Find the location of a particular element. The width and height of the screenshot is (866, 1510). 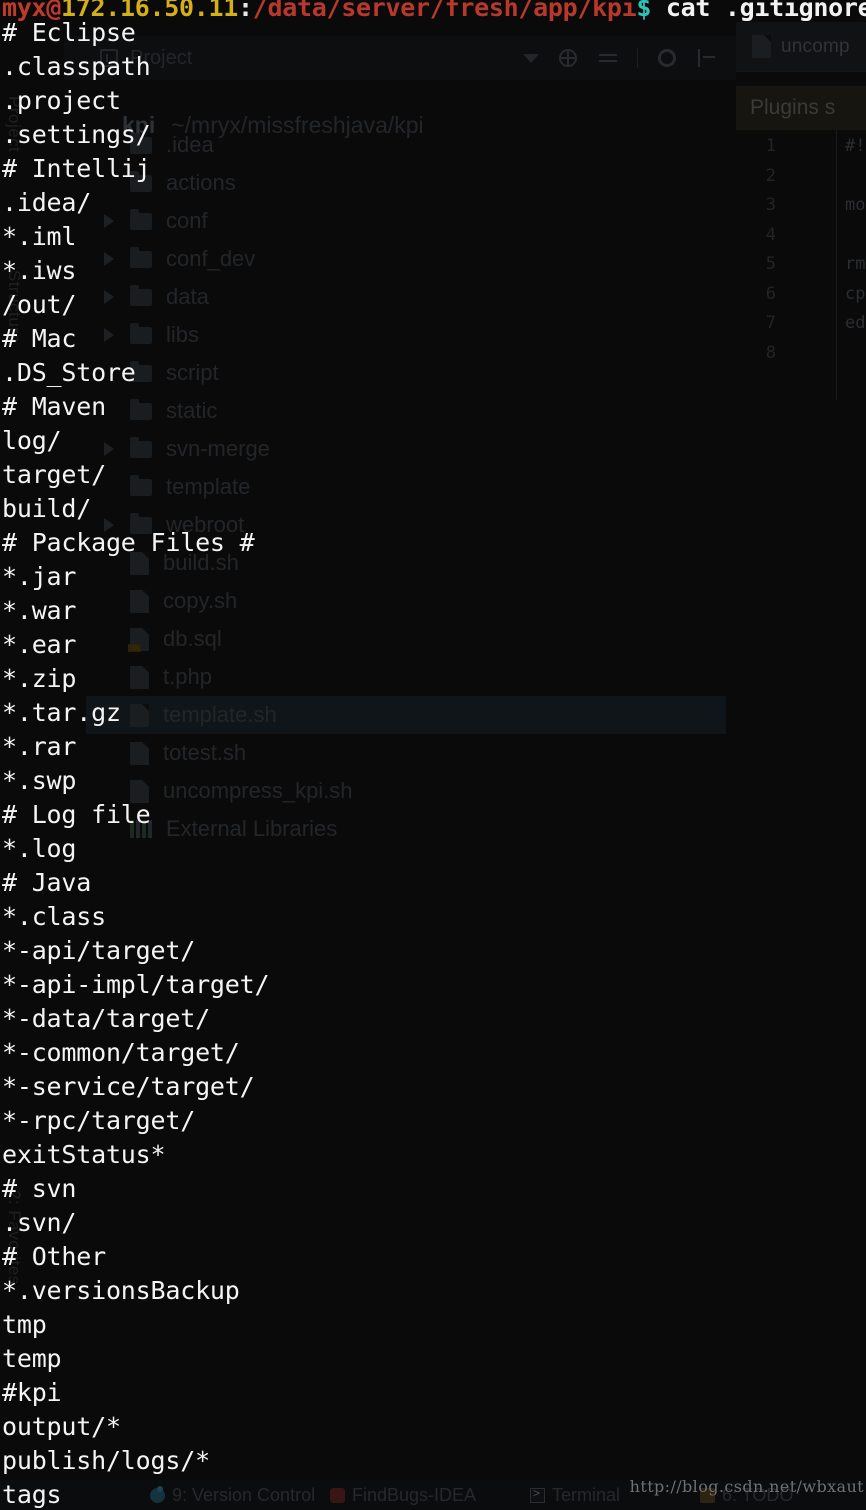

tree-node: uncompress_kpi.sh is located at coordinates (406, 791).